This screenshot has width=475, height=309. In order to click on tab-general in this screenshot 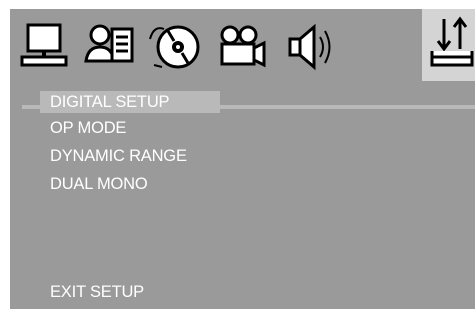, I will do `click(44, 47)`.